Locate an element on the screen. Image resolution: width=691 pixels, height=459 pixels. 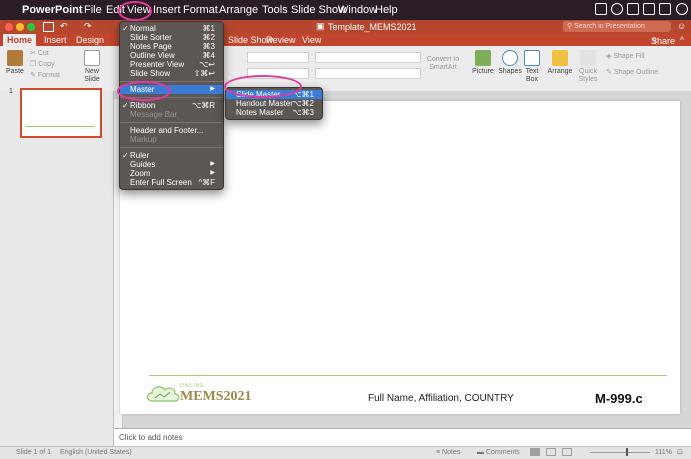
view-menu-item-normal: ✓ Normal ⌘1 is located at coordinates (171, 28).